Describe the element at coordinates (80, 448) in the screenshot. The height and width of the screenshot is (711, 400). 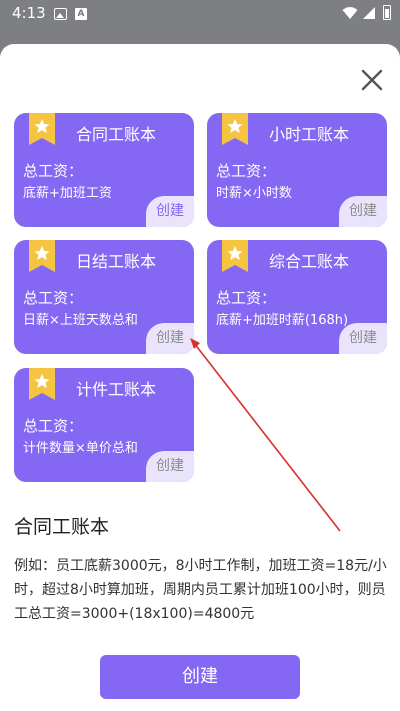
I see `ledger-card-formula: 计件数量×单价总和` at that location.